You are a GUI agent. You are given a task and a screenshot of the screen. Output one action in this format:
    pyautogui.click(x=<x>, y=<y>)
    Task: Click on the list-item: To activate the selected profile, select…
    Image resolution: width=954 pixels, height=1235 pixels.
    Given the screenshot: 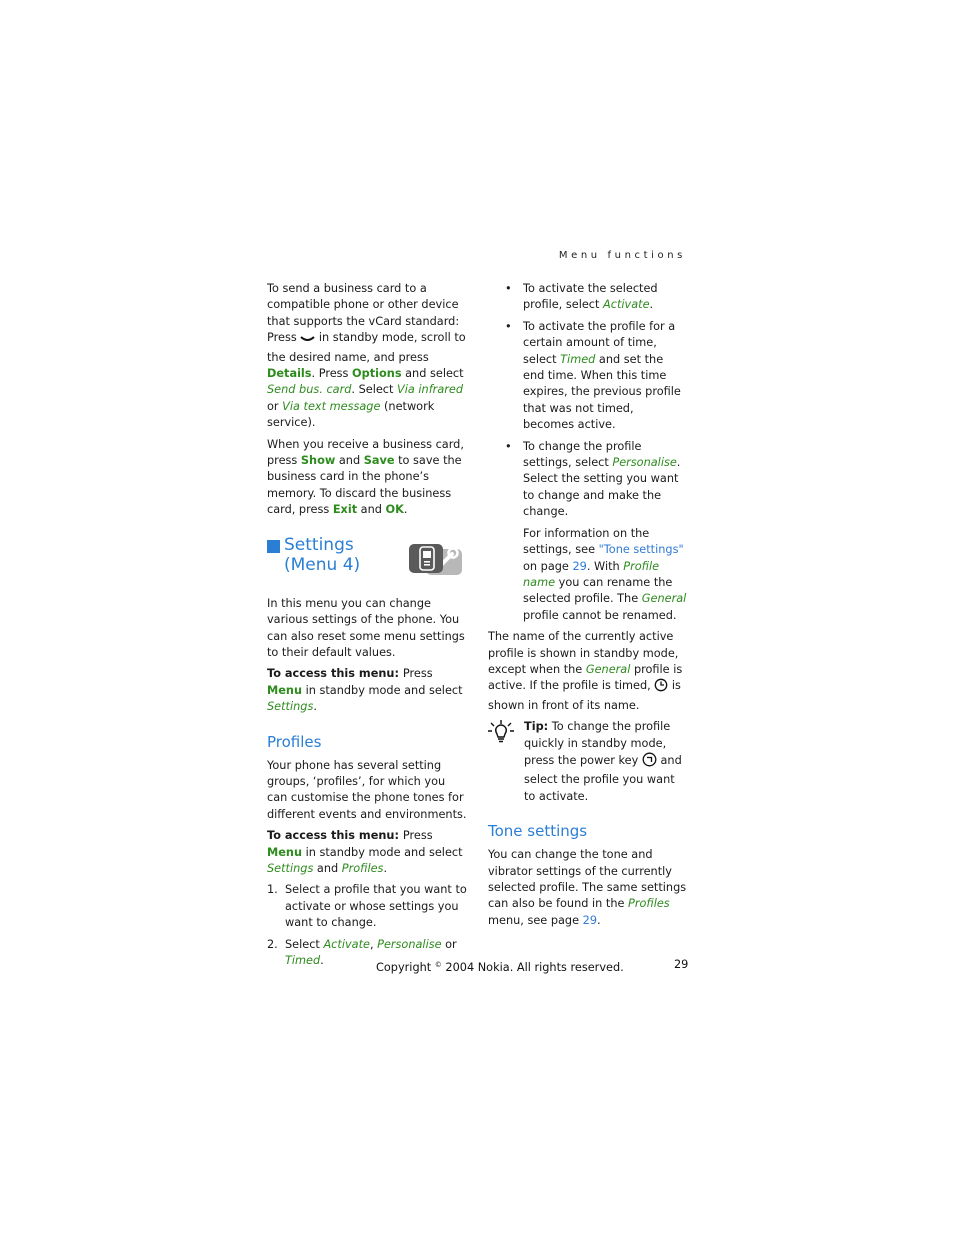 What is the action you would take?
    pyautogui.click(x=588, y=297)
    